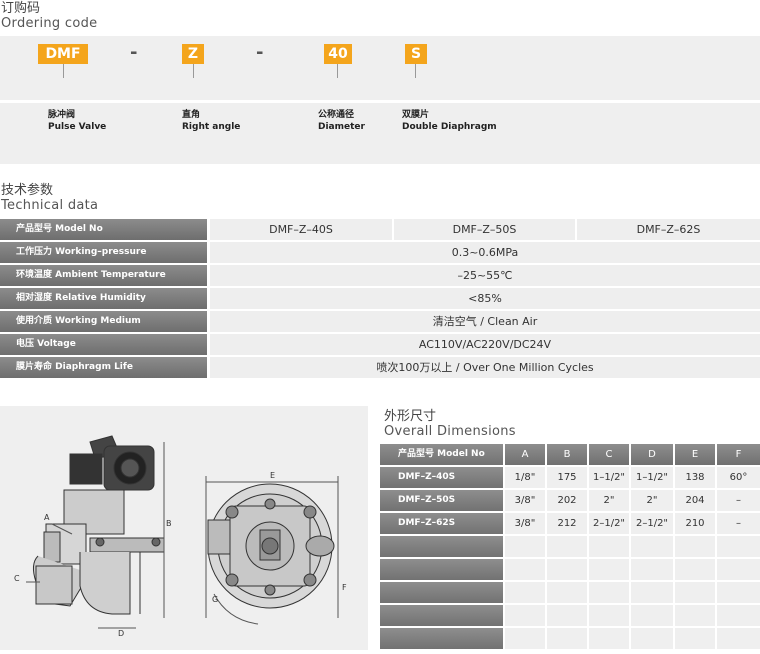  Describe the element at coordinates (441, 523) in the screenshot. I see `dim-row-model: DMF–Z–62S` at that location.